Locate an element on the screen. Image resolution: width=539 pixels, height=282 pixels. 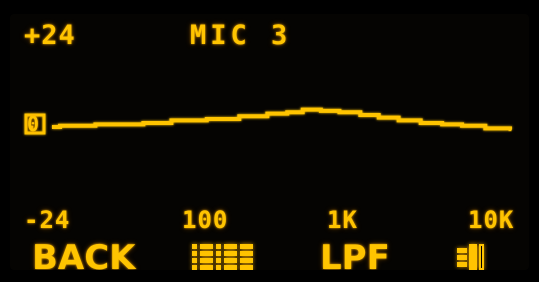
eq-response-curve is located at coordinates (282, 119).